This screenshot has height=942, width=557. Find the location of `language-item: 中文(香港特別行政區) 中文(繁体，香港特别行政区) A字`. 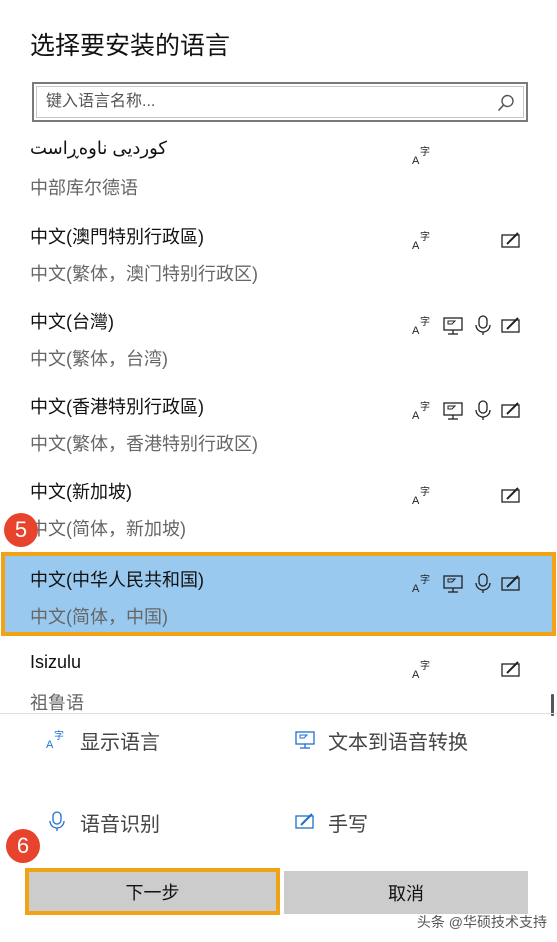

language-item: 中文(香港特別行政區) 中文(繁体，香港特别行政区) A字 is located at coordinates (278, 435).